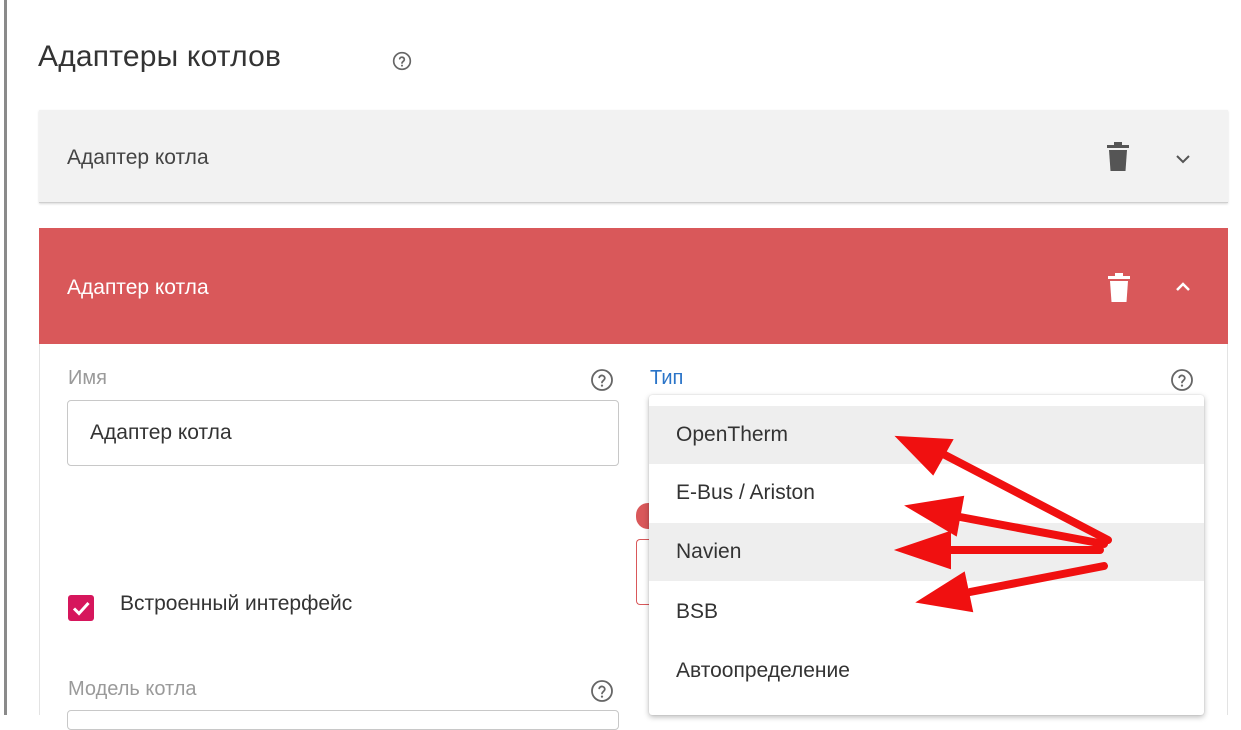  Describe the element at coordinates (926, 552) in the screenshot. I see `dropdown-option-navien: Navien` at that location.